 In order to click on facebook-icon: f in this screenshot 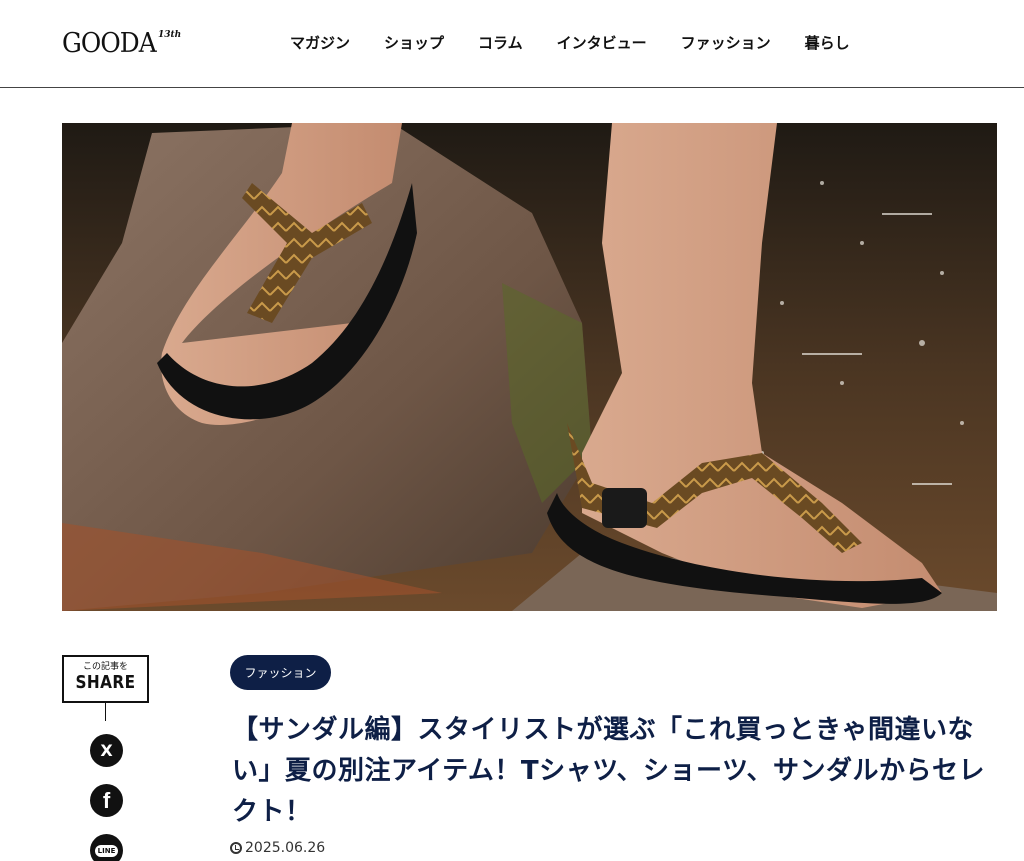, I will do `click(106, 800)`.